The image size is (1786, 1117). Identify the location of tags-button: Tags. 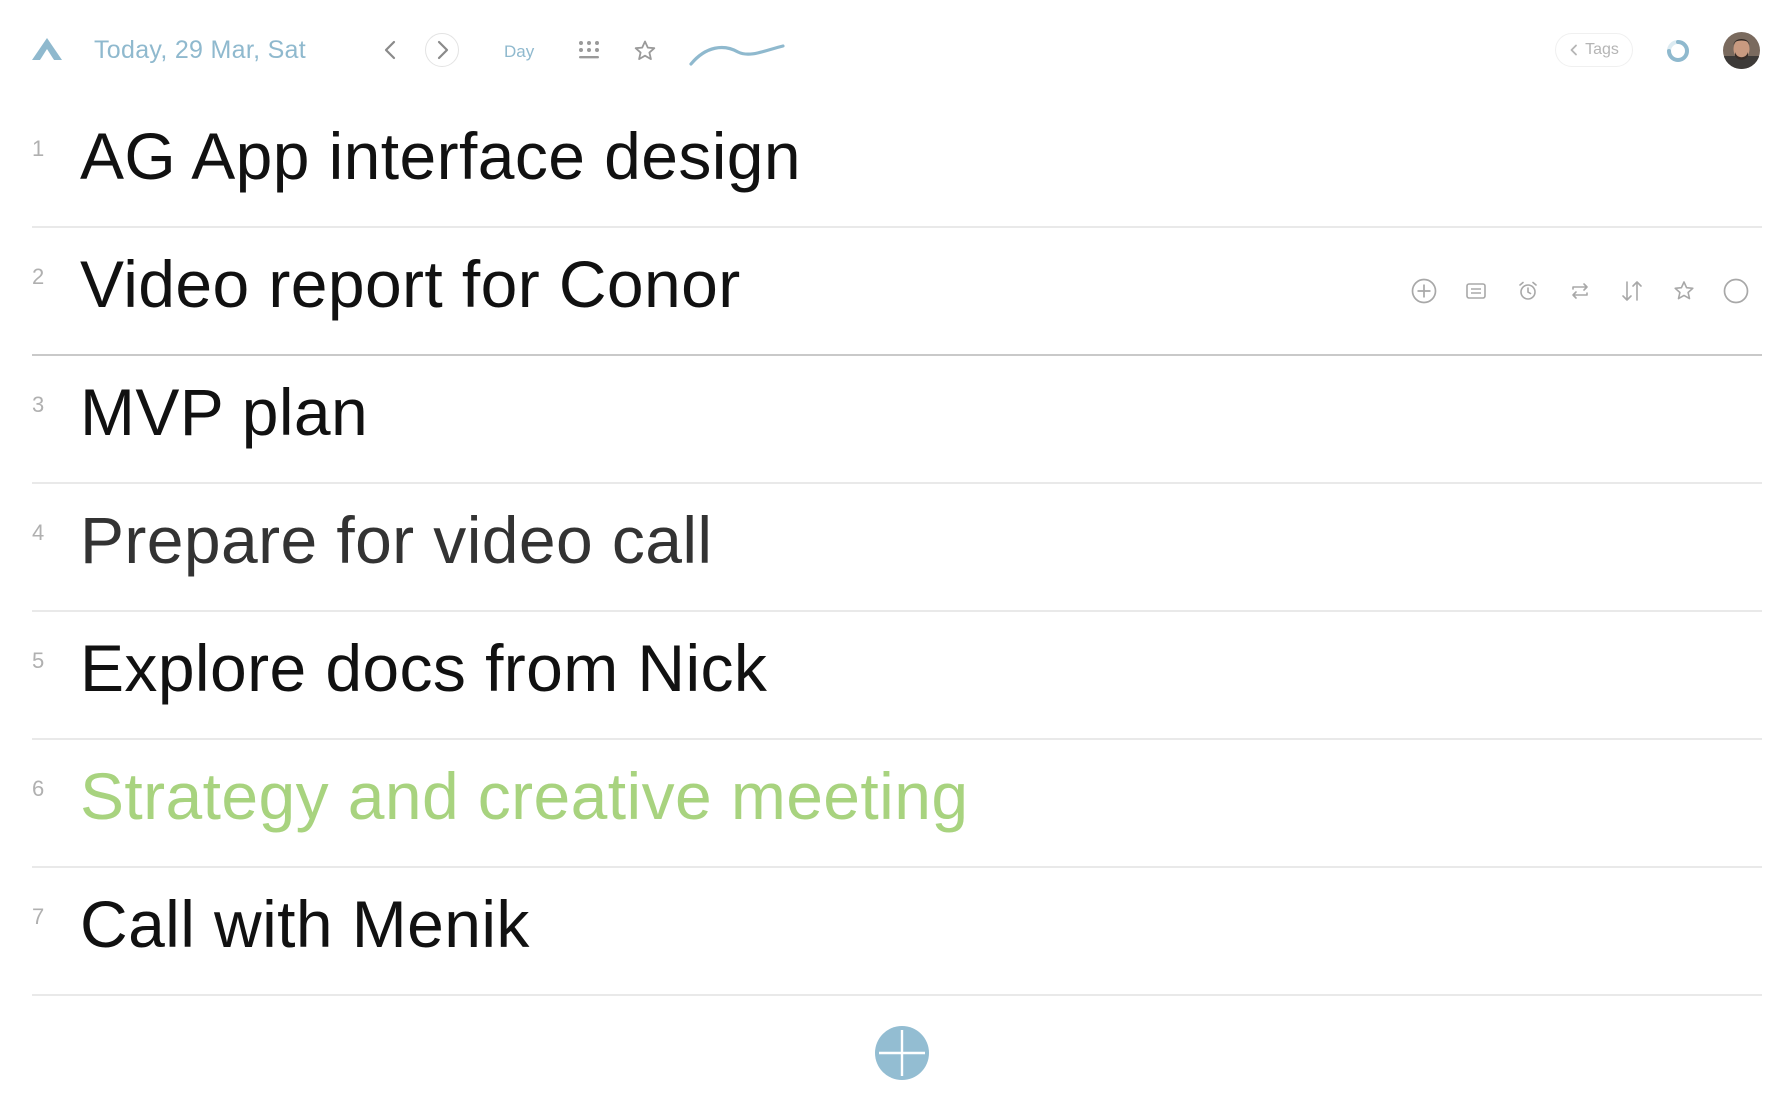
(1594, 50).